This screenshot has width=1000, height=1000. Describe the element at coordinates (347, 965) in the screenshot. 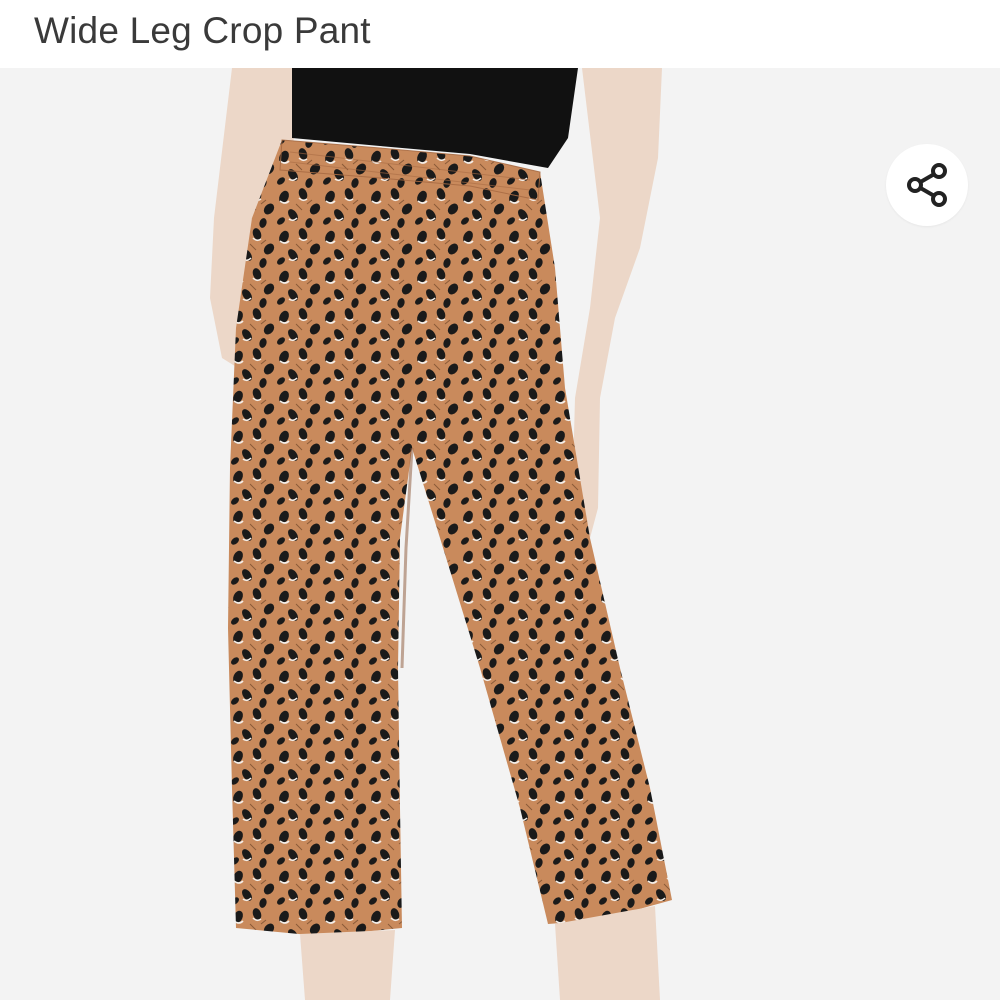

I see `left-calf` at that location.